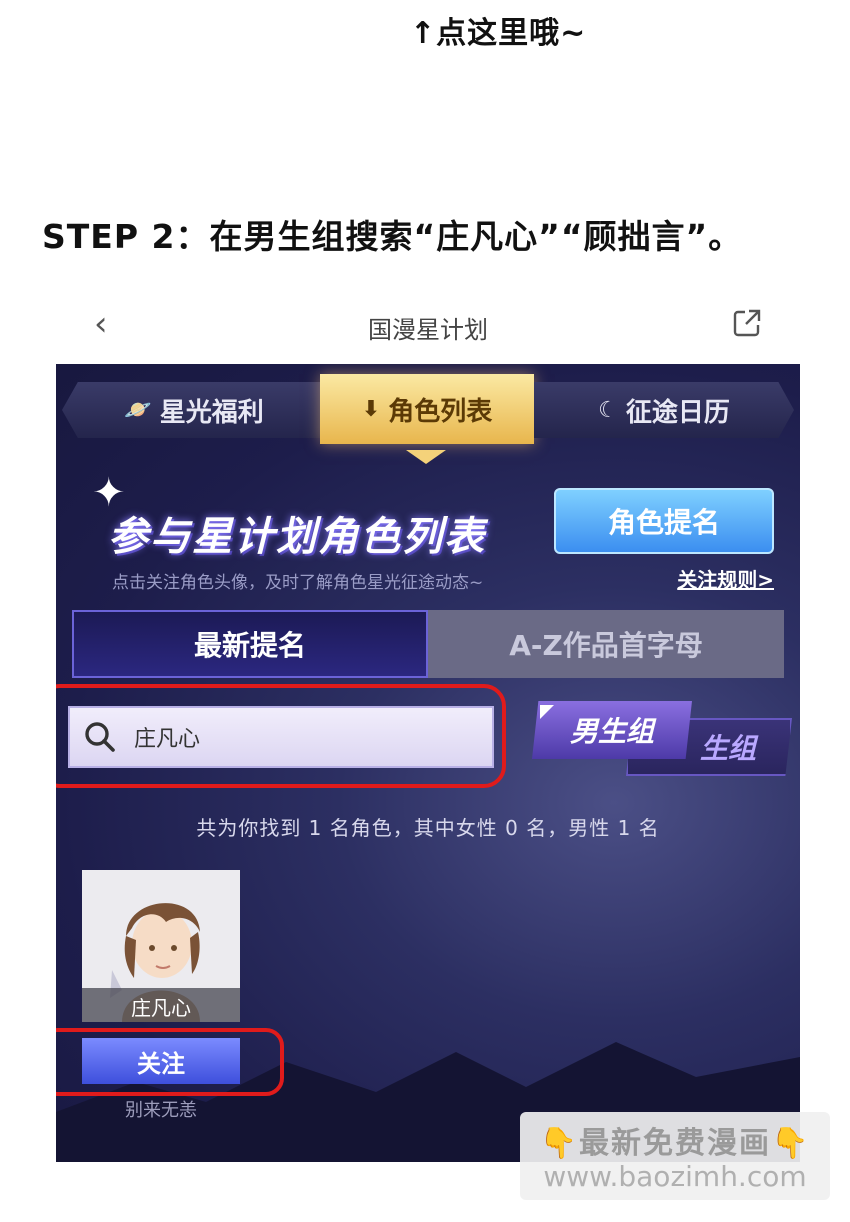 This screenshot has width=850, height=1222. Describe the element at coordinates (675, 1176) in the screenshot. I see `watermark-line2: www.baozimh.com` at that location.